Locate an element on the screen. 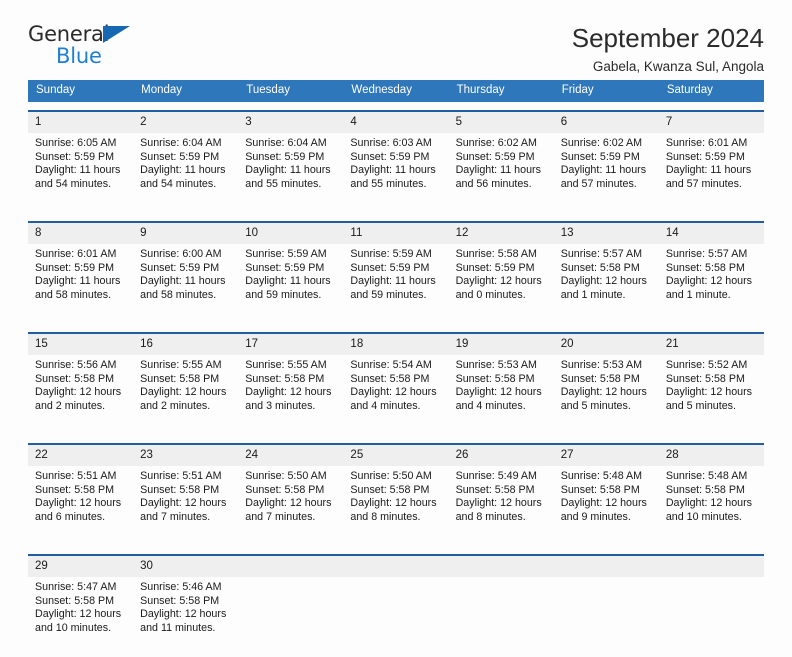 The width and height of the screenshot is (792, 657). day-number: 2 is located at coordinates (186, 122).